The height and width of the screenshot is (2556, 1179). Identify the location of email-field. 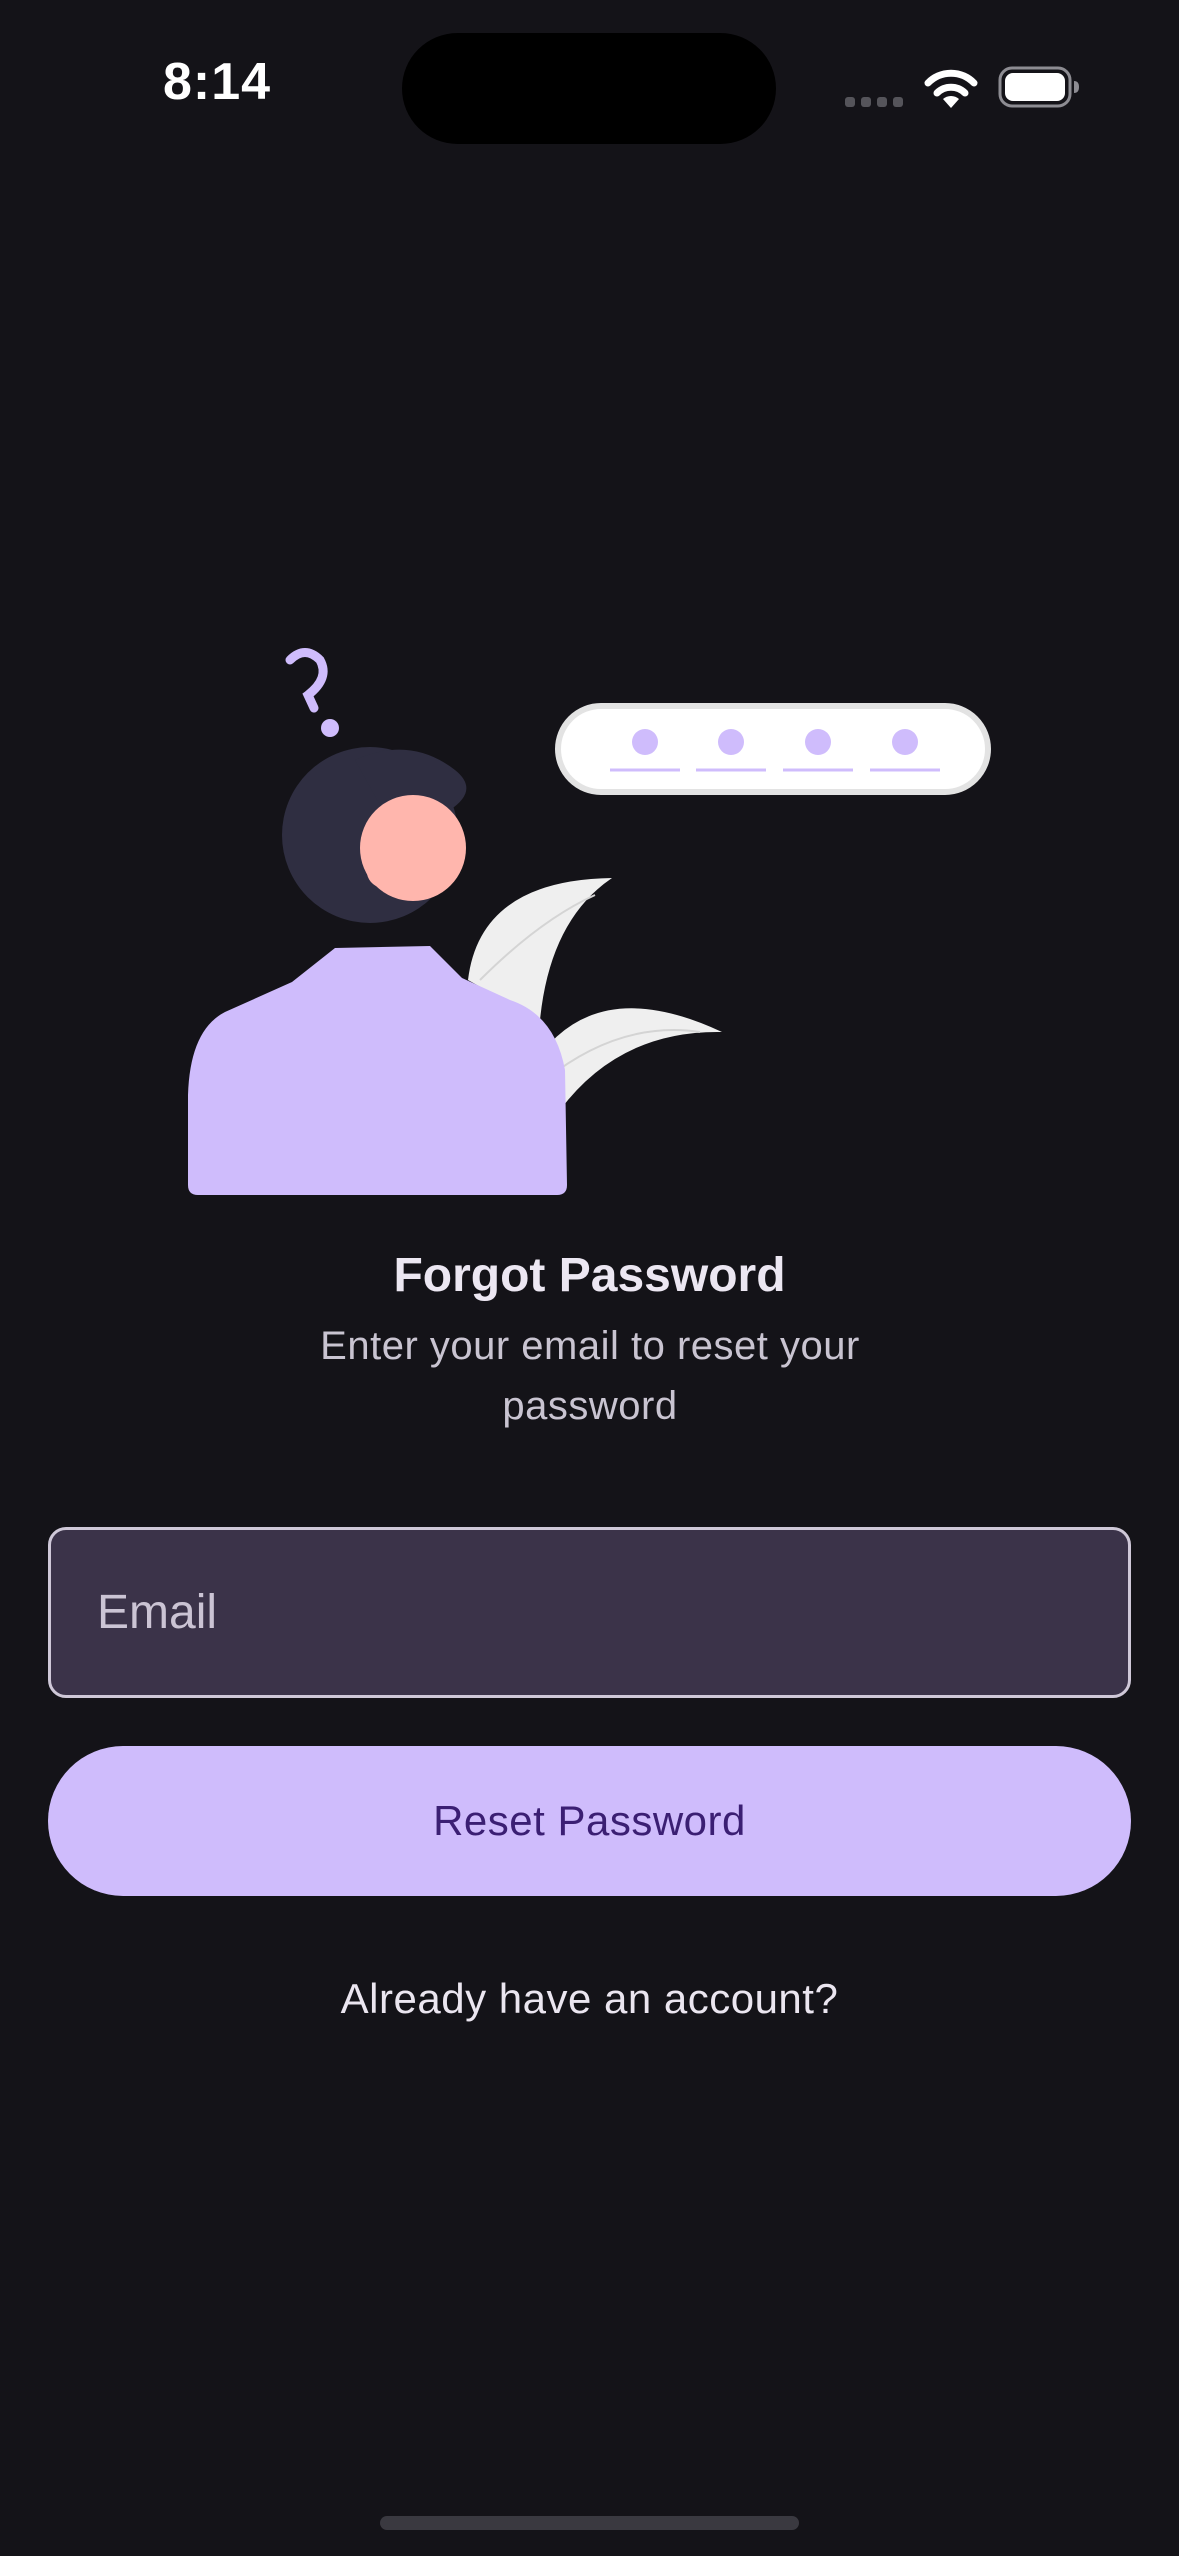
(589, 1612).